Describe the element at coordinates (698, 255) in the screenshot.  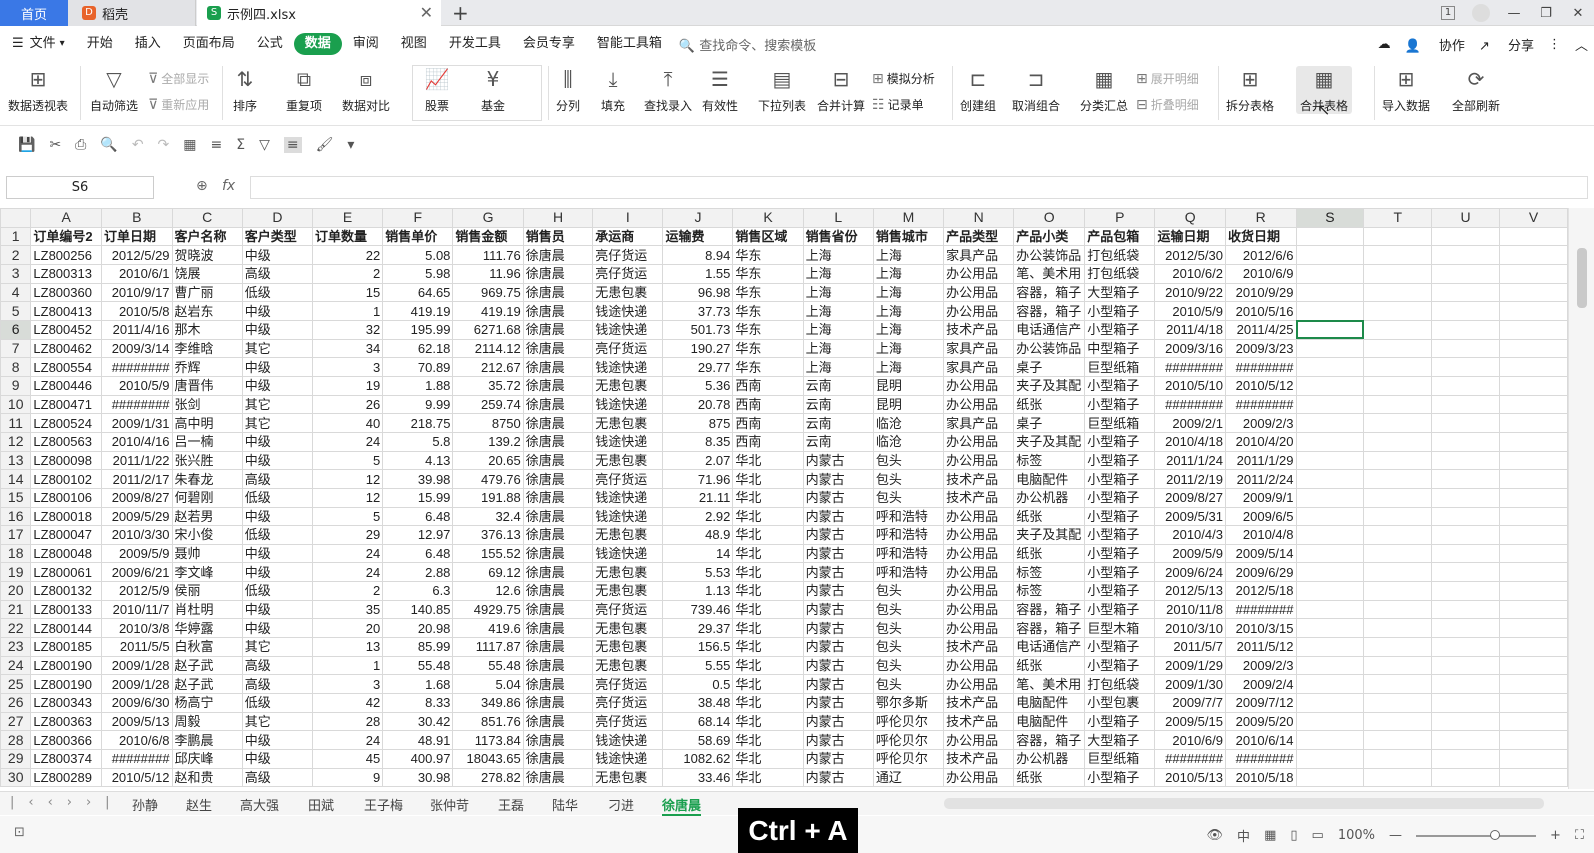
I see `cell: 8.94` at that location.